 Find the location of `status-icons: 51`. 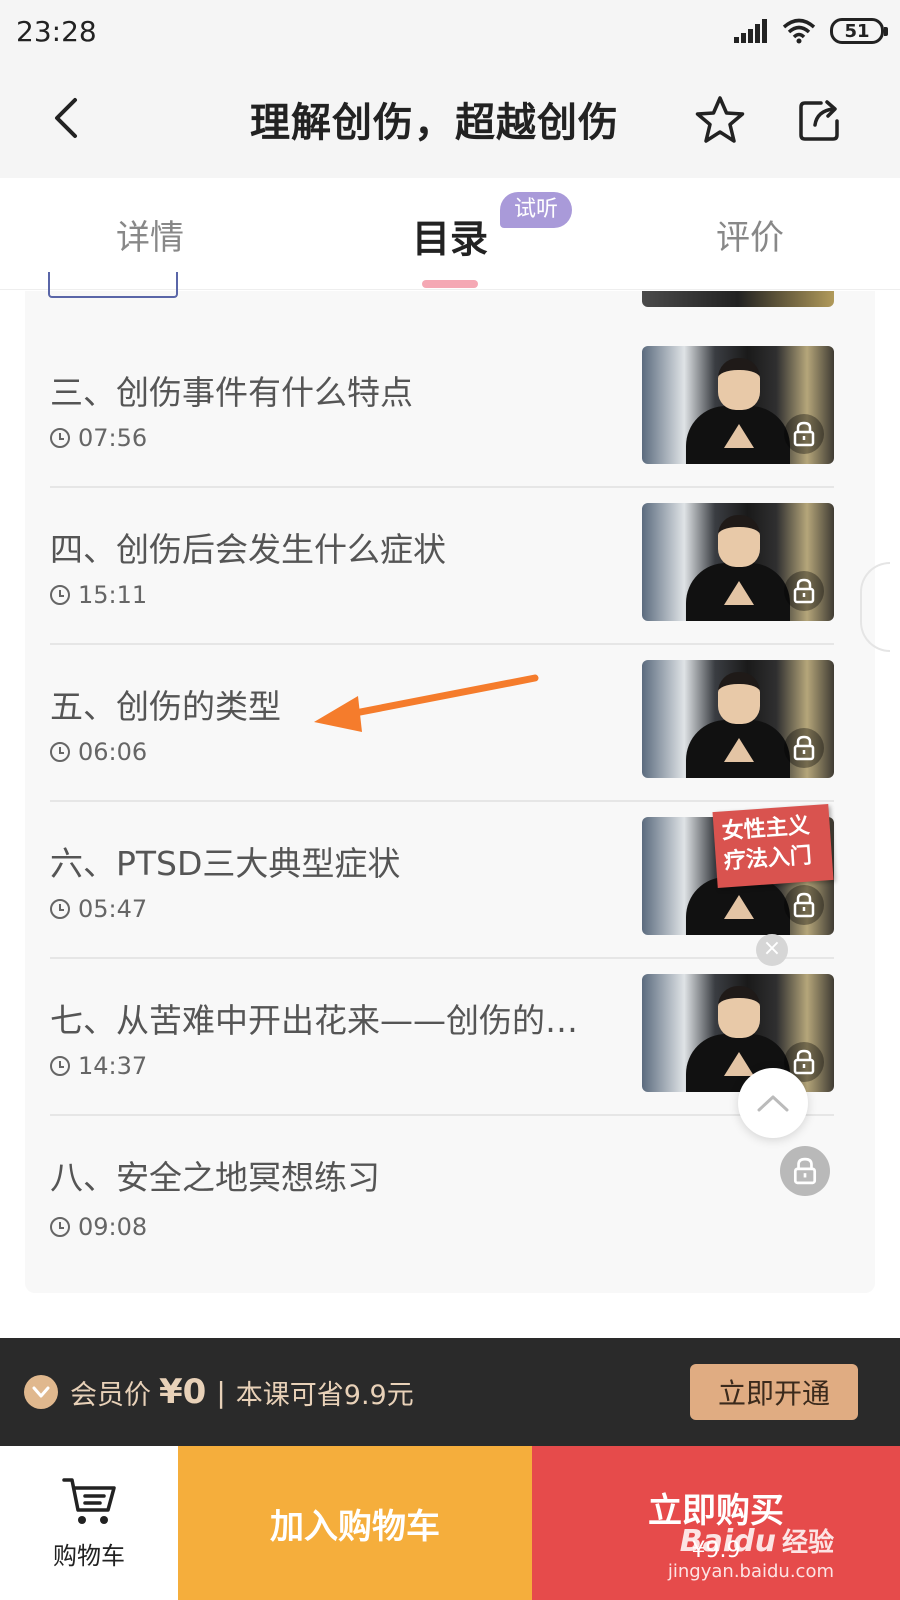

status-icons: 51 is located at coordinates (811, 31).